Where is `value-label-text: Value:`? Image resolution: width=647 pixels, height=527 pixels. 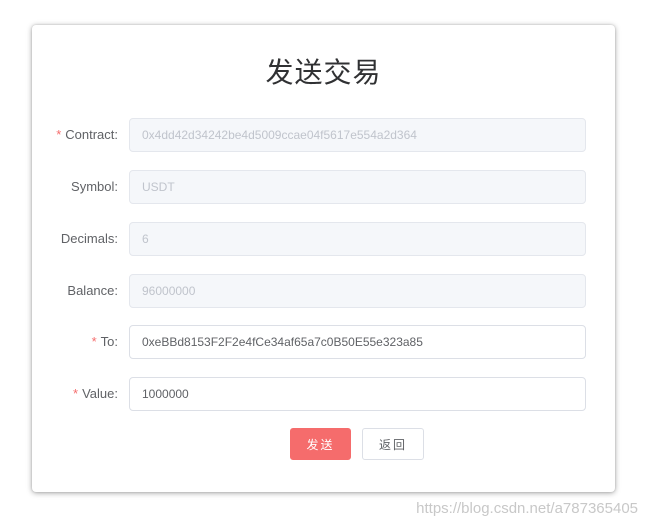 value-label-text: Value: is located at coordinates (100, 393).